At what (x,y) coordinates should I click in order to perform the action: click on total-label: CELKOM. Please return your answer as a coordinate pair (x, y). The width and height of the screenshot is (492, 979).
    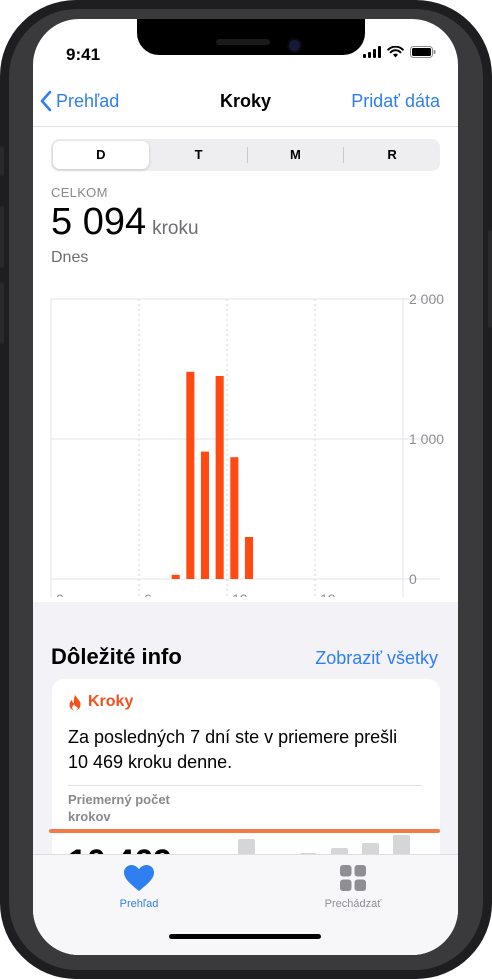
    Looking at the image, I should click on (79, 192).